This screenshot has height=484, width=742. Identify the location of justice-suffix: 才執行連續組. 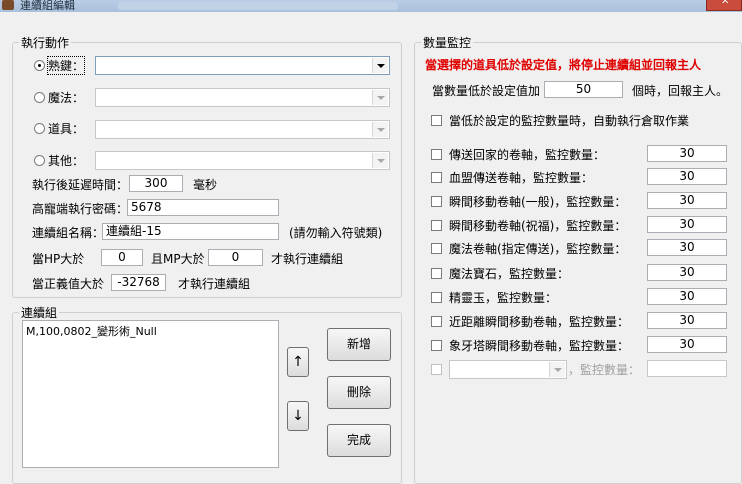
(214, 284).